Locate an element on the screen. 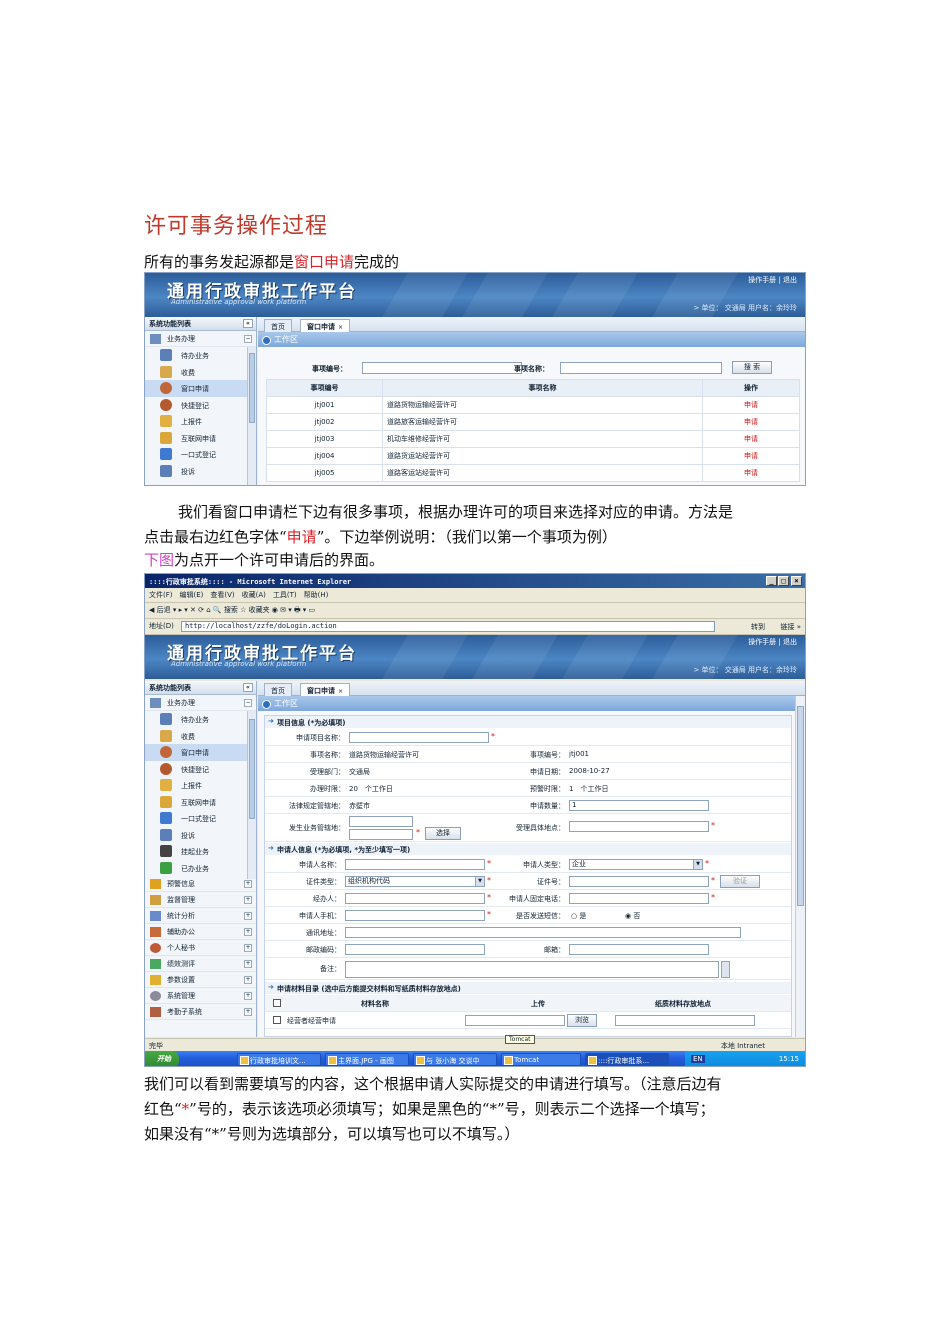 This screenshot has width=950, height=1344. minimize-icon: _ is located at coordinates (771, 581).